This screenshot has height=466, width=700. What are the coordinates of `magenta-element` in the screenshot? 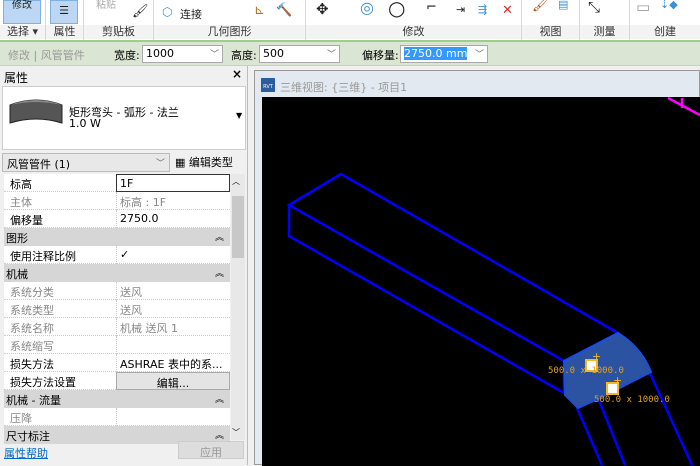 It's located at (683, 106).